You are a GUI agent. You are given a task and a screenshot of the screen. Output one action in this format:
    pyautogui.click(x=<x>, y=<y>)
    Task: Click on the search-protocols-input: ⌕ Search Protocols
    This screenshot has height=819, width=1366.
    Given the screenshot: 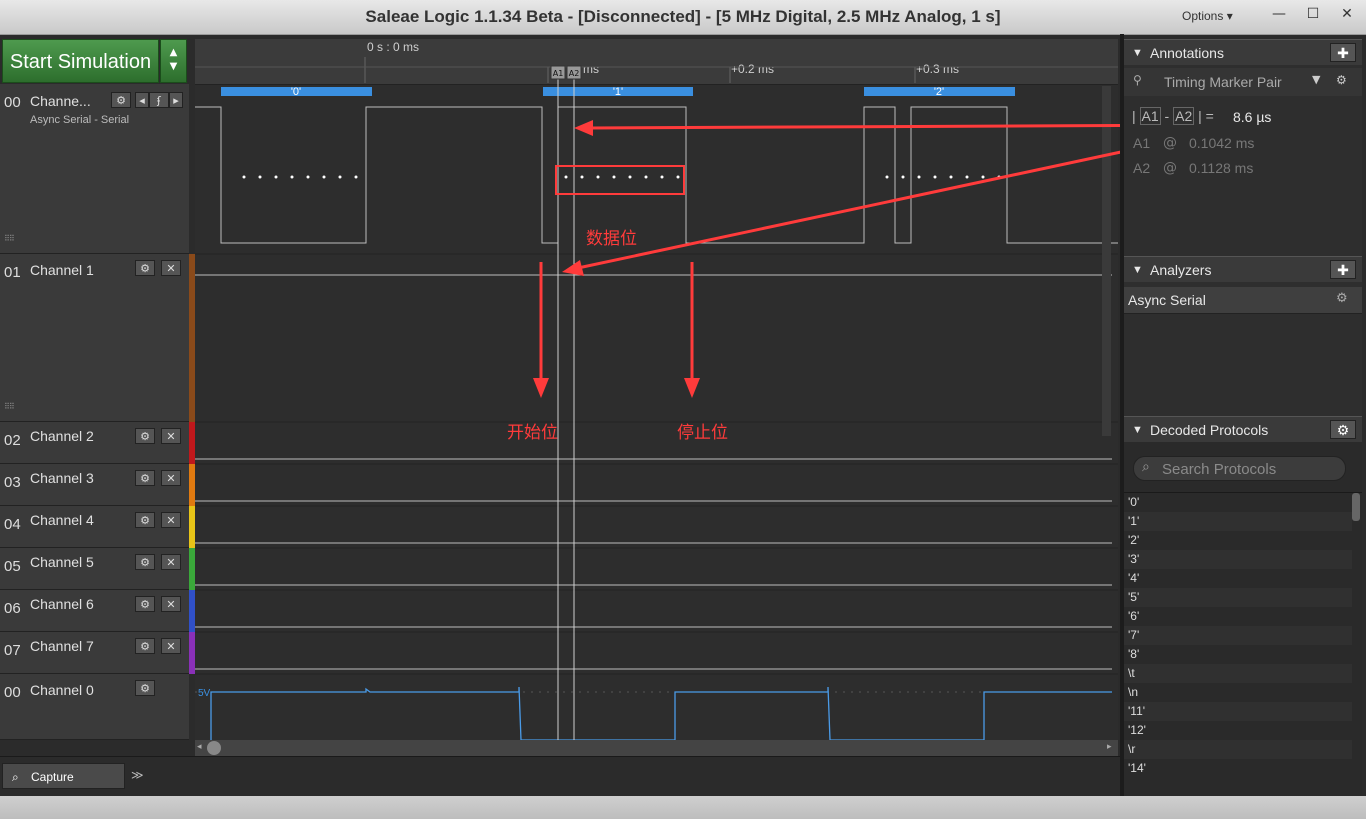 What is the action you would take?
    pyautogui.click(x=1239, y=468)
    